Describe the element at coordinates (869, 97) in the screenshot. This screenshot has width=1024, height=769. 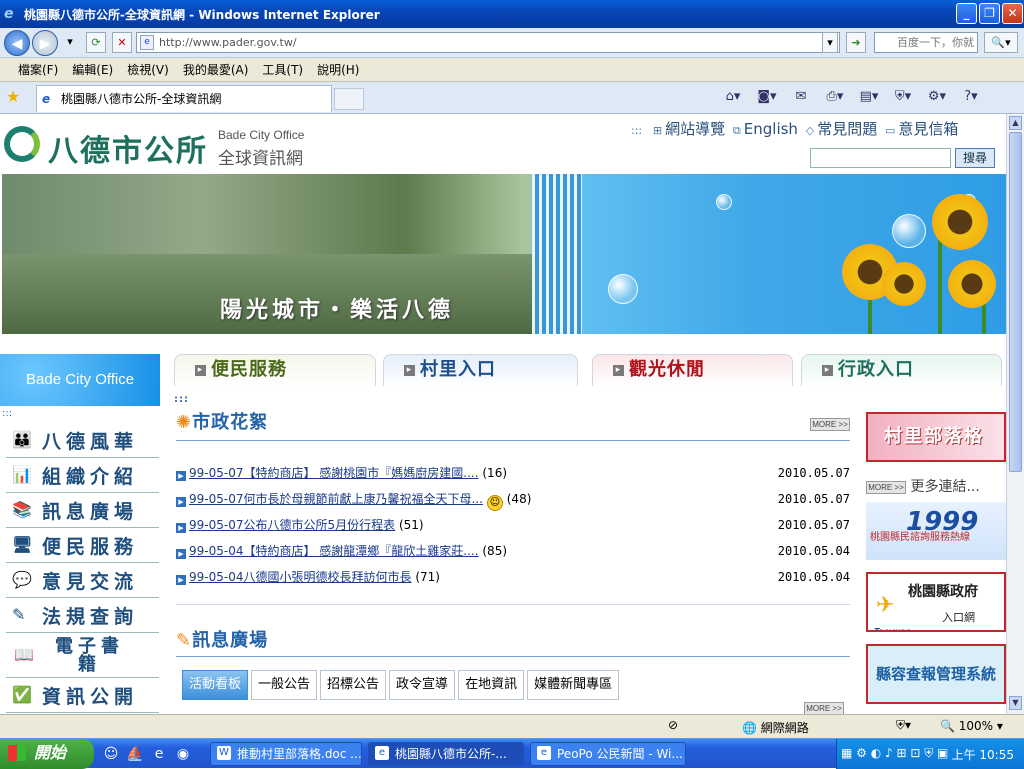
I see `page-menu-icon: ▤▾` at that location.